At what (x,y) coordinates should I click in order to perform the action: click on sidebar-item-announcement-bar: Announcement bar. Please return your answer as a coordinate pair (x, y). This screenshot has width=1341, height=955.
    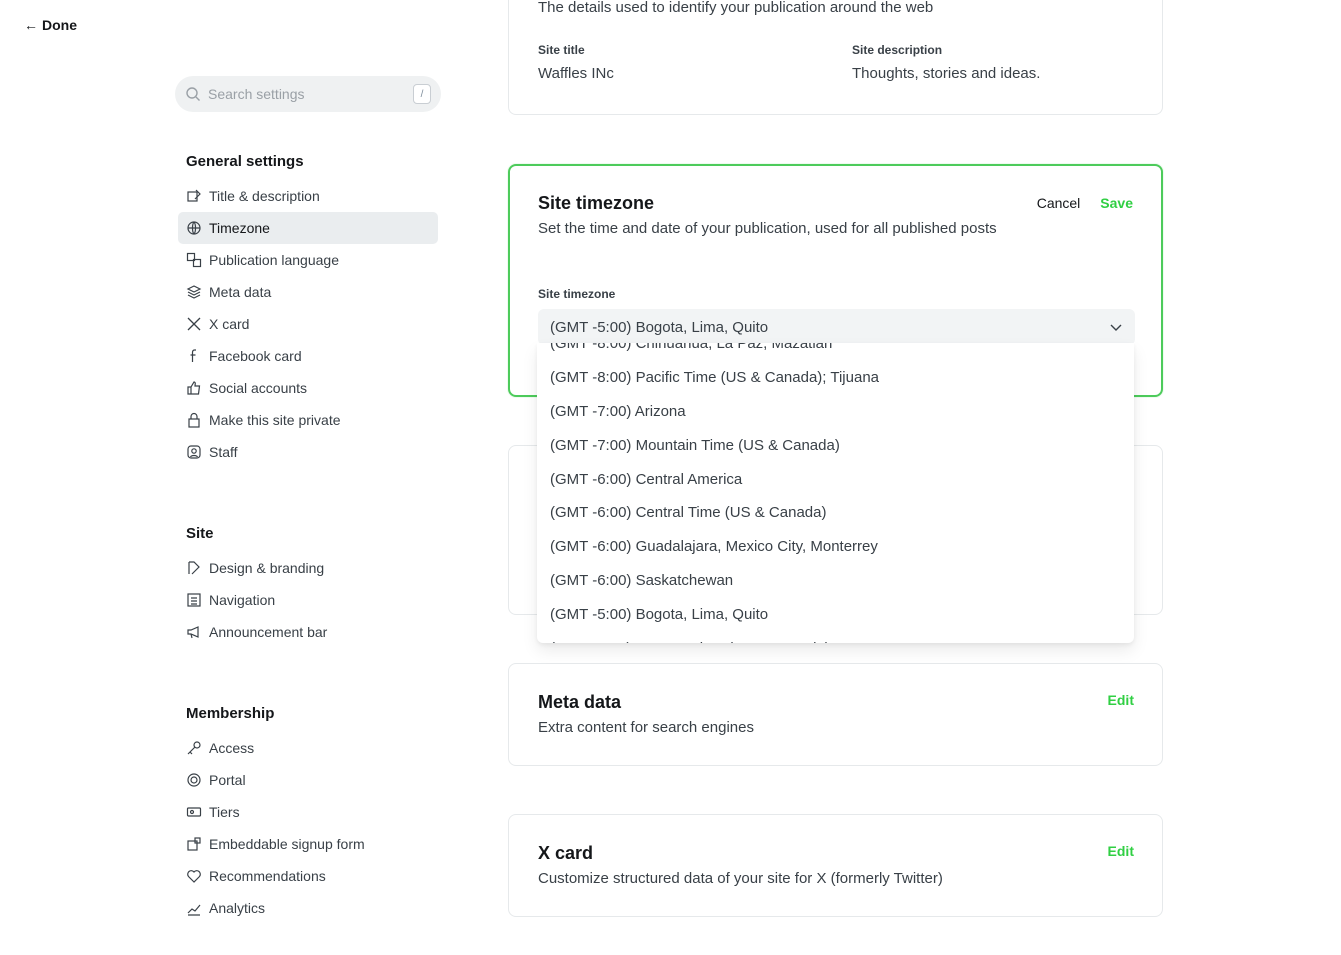
    Looking at the image, I should click on (308, 632).